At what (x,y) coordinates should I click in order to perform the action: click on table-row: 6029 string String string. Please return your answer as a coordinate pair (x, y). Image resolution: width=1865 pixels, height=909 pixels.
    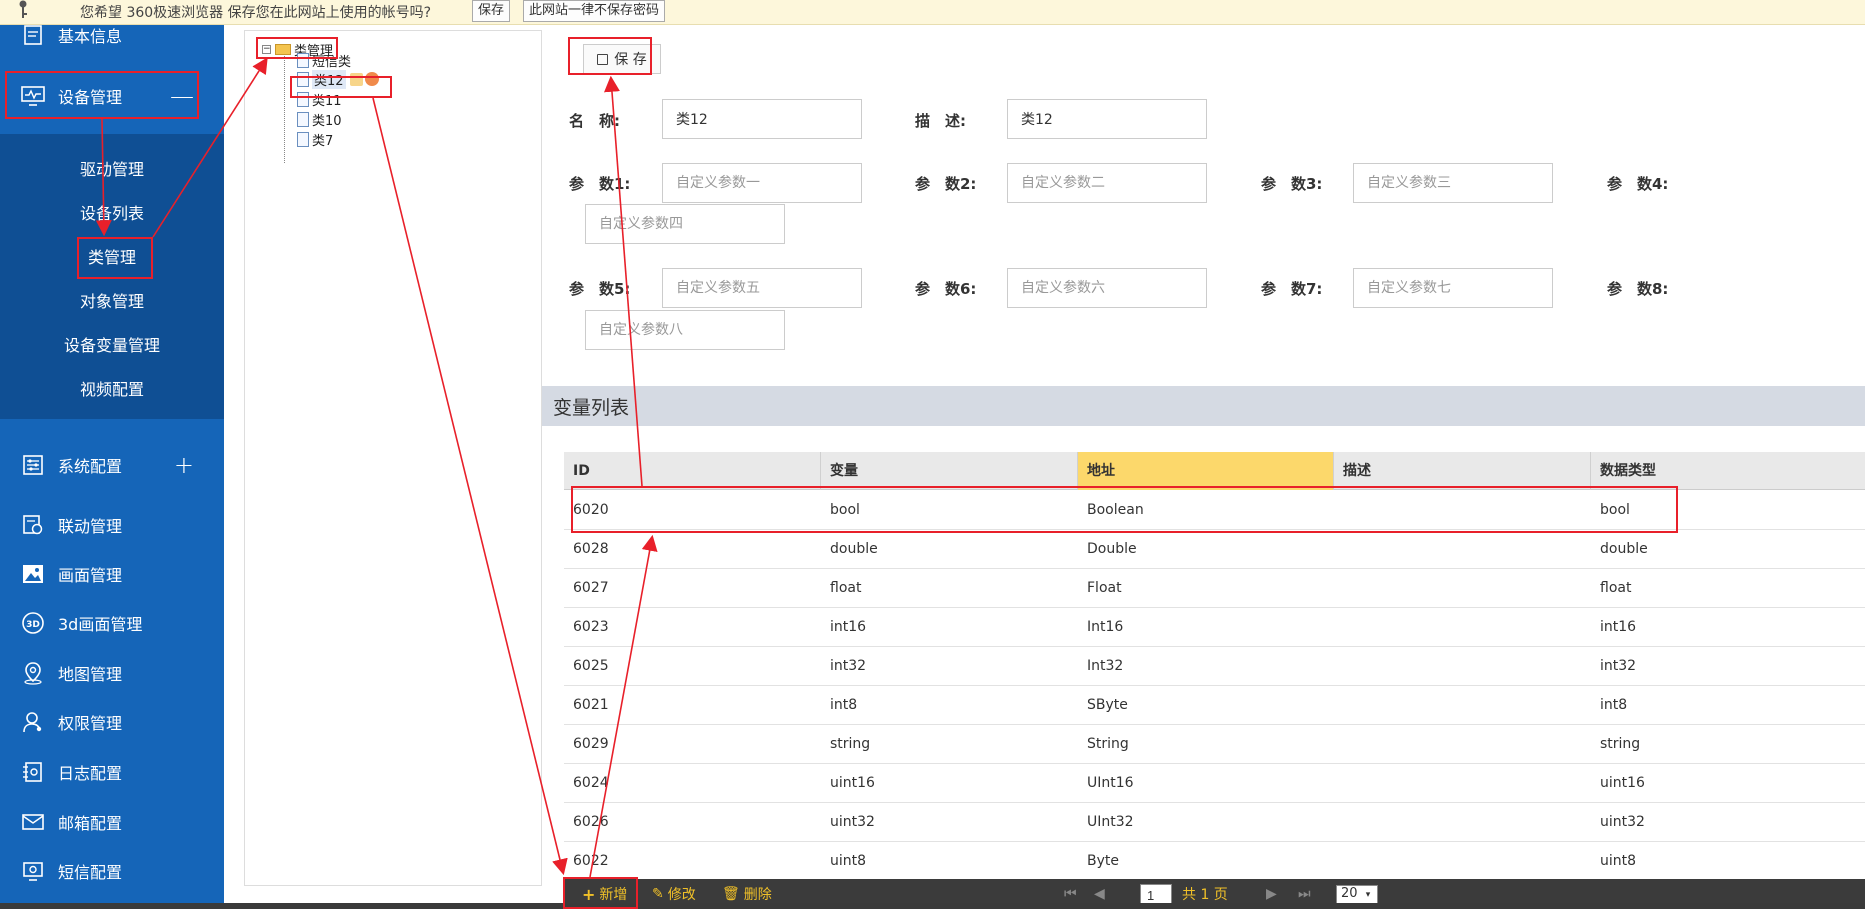
    Looking at the image, I should click on (1214, 744).